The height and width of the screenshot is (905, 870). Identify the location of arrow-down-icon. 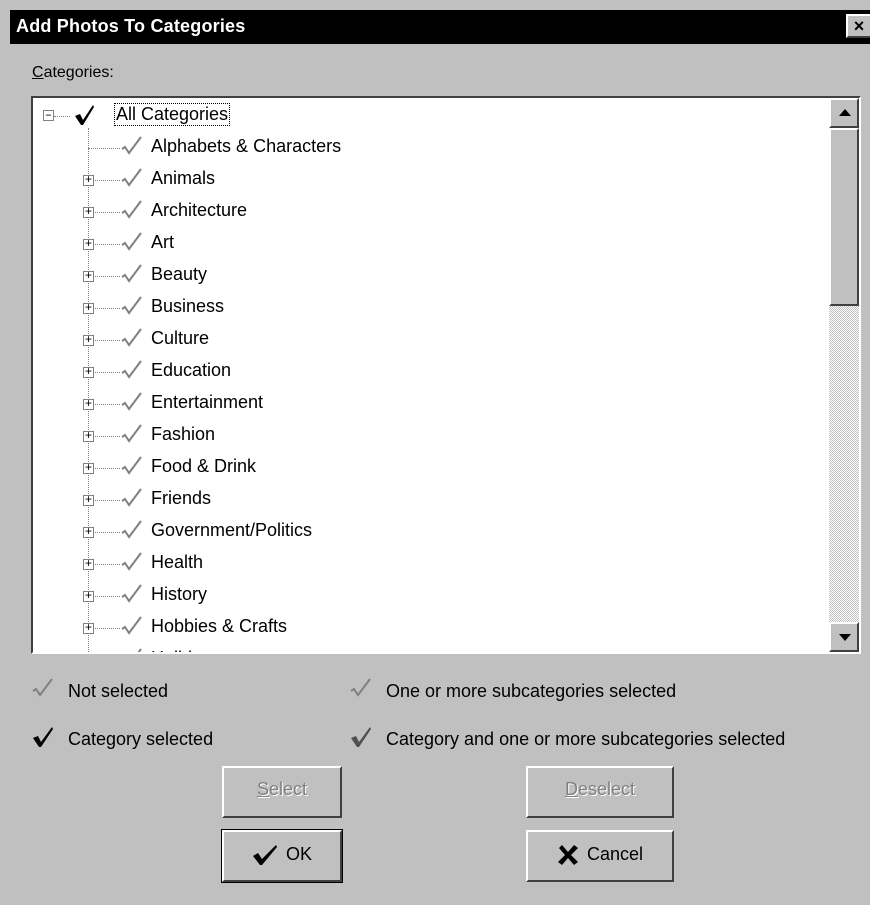
(845, 637).